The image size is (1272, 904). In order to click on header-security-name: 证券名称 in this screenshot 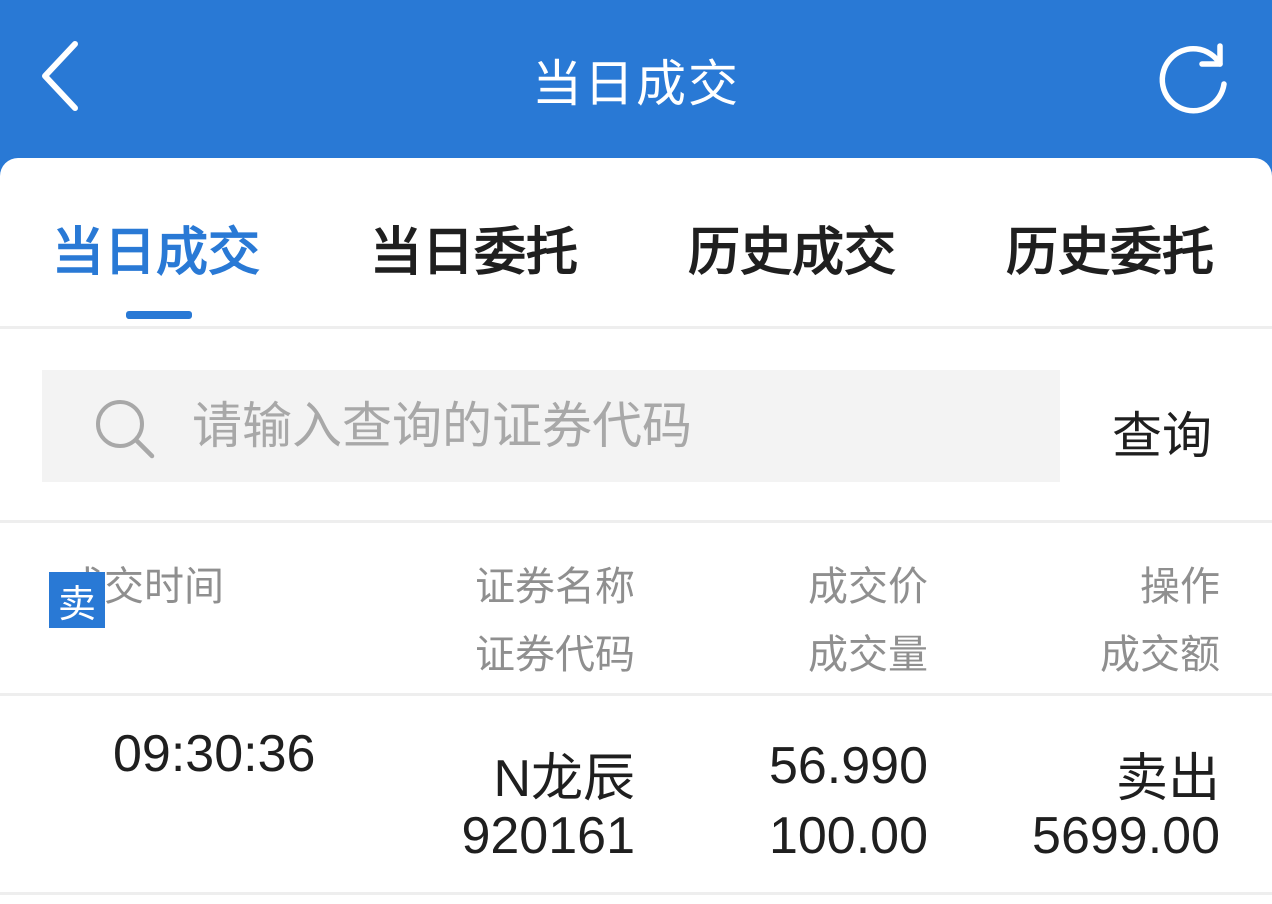, I will do `click(555, 587)`.